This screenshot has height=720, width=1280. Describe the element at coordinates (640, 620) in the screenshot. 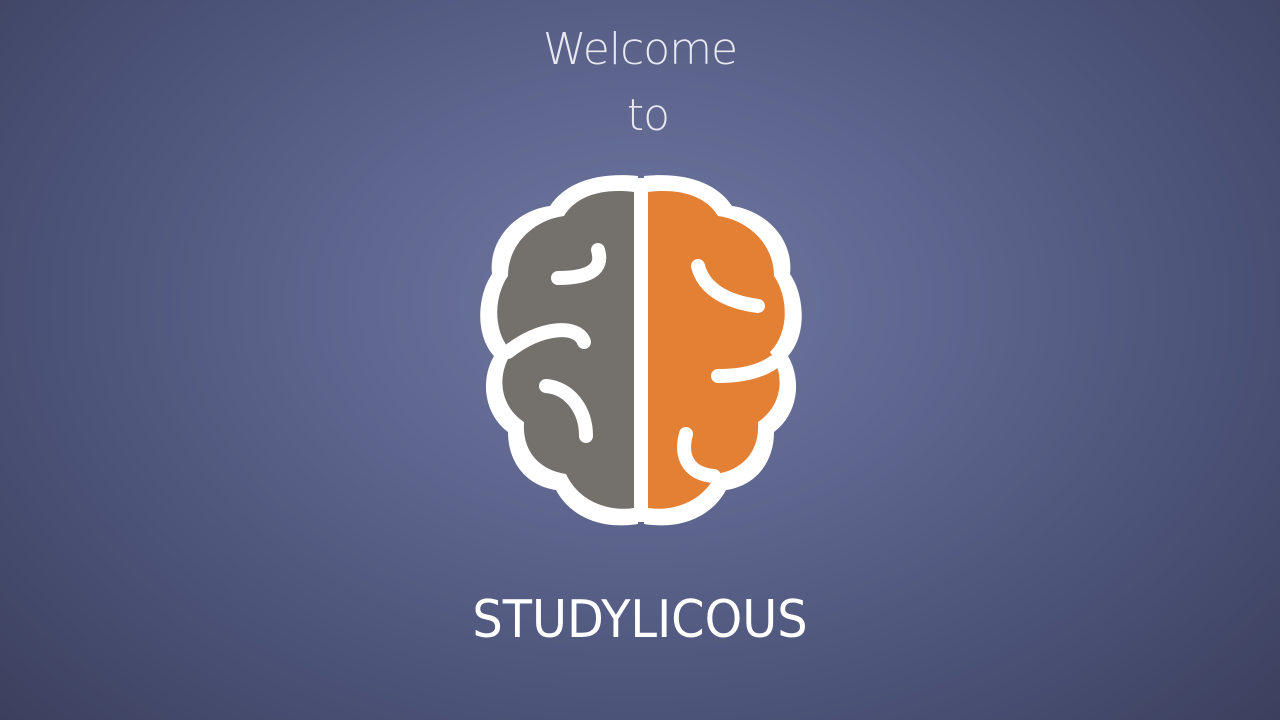

I see `app-name: STUDYLICOUS` at that location.